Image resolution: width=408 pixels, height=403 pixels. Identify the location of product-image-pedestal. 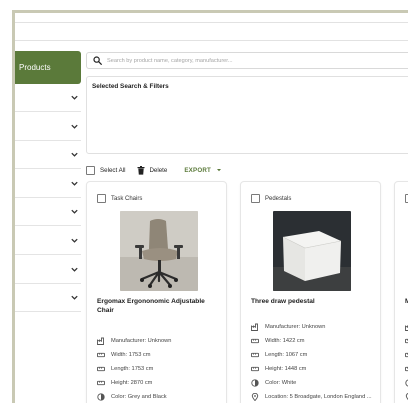
(312, 251).